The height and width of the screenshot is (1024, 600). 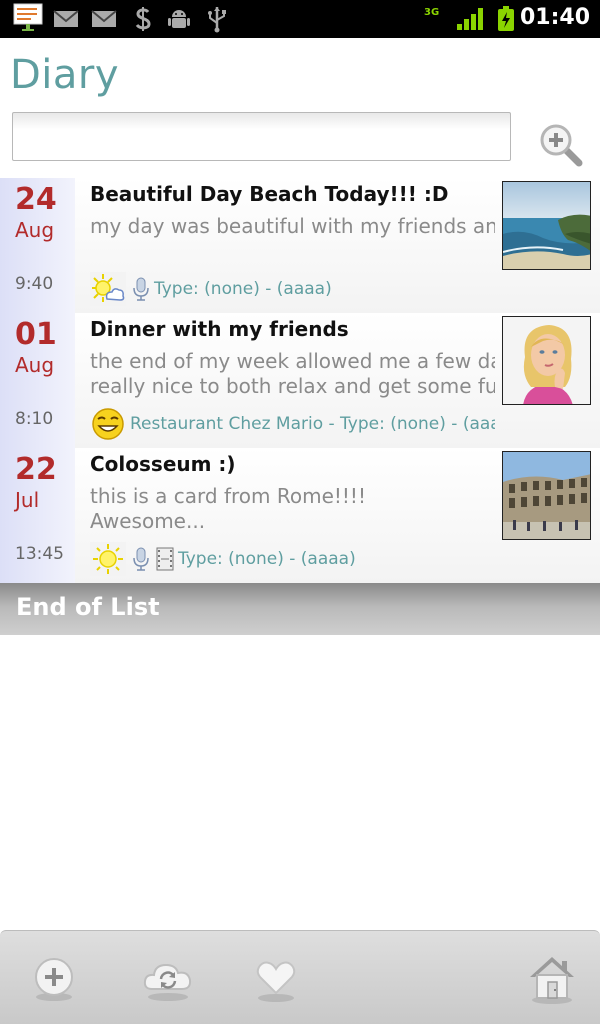 What do you see at coordinates (300, 609) in the screenshot?
I see `end-of-list-bar: End of List` at bounding box center [300, 609].